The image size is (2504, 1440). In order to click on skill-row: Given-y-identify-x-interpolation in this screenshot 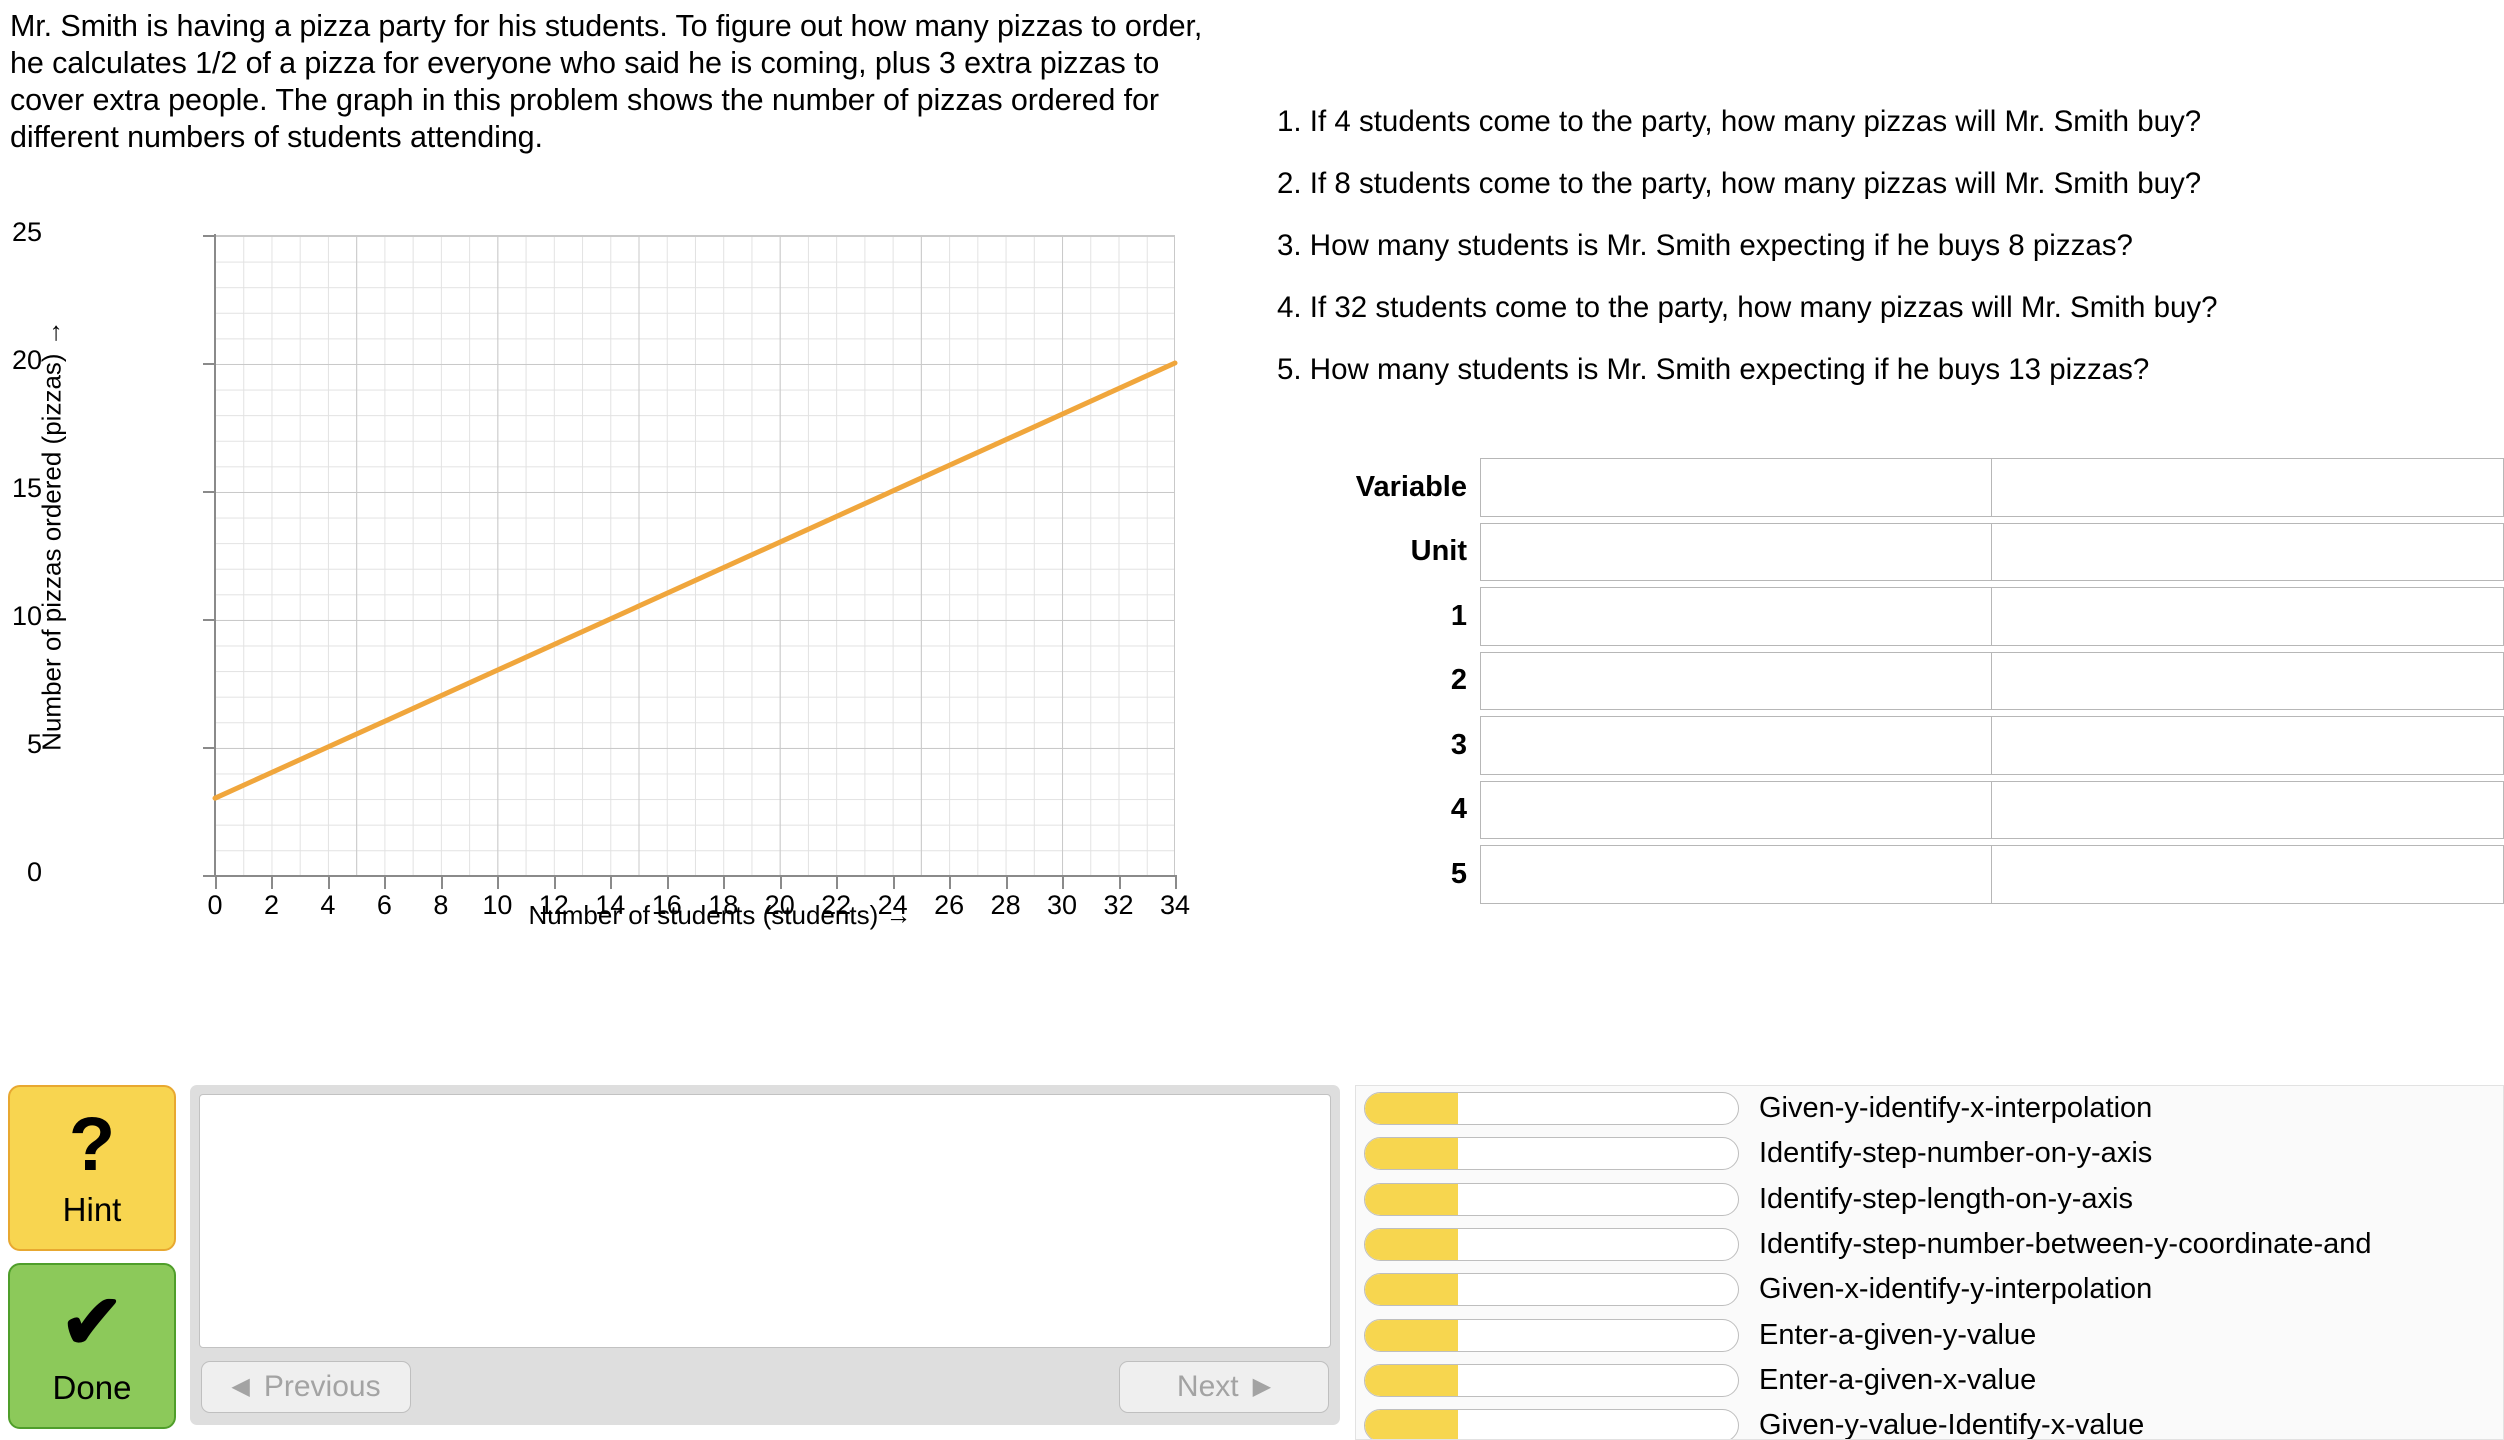, I will do `click(1929, 1108)`.